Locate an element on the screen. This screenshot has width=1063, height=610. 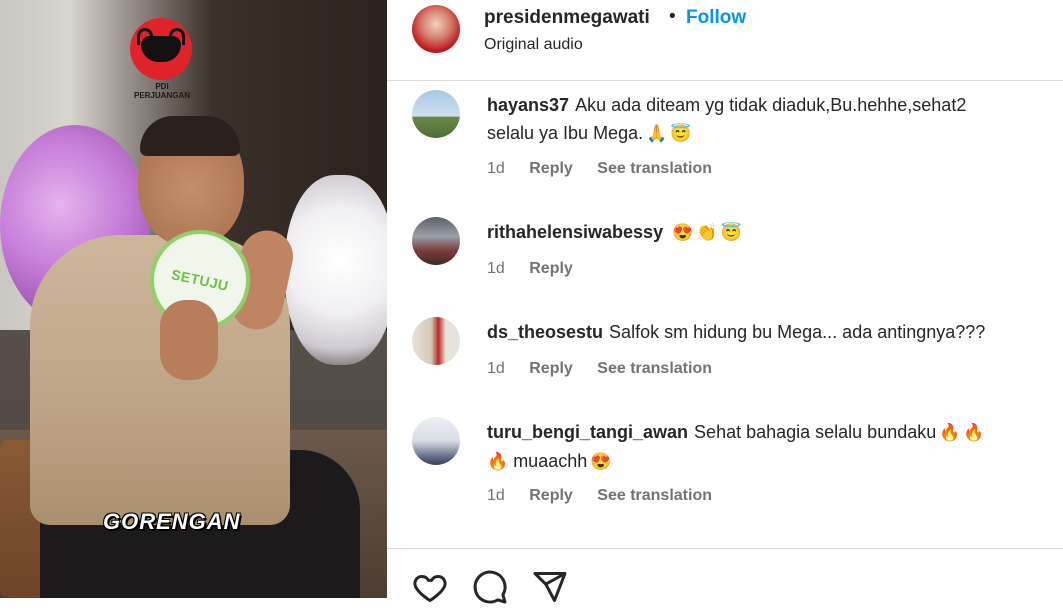
comment-icon is located at coordinates (490, 587).